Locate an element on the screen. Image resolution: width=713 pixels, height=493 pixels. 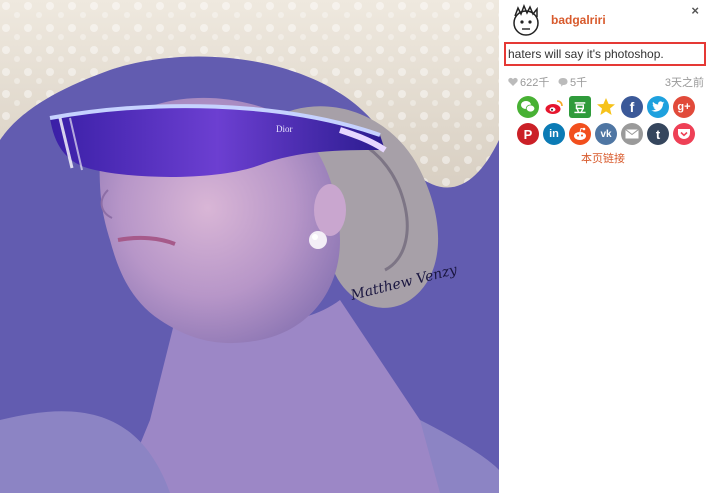
comment-bubble-icon is located at coordinates (563, 82).